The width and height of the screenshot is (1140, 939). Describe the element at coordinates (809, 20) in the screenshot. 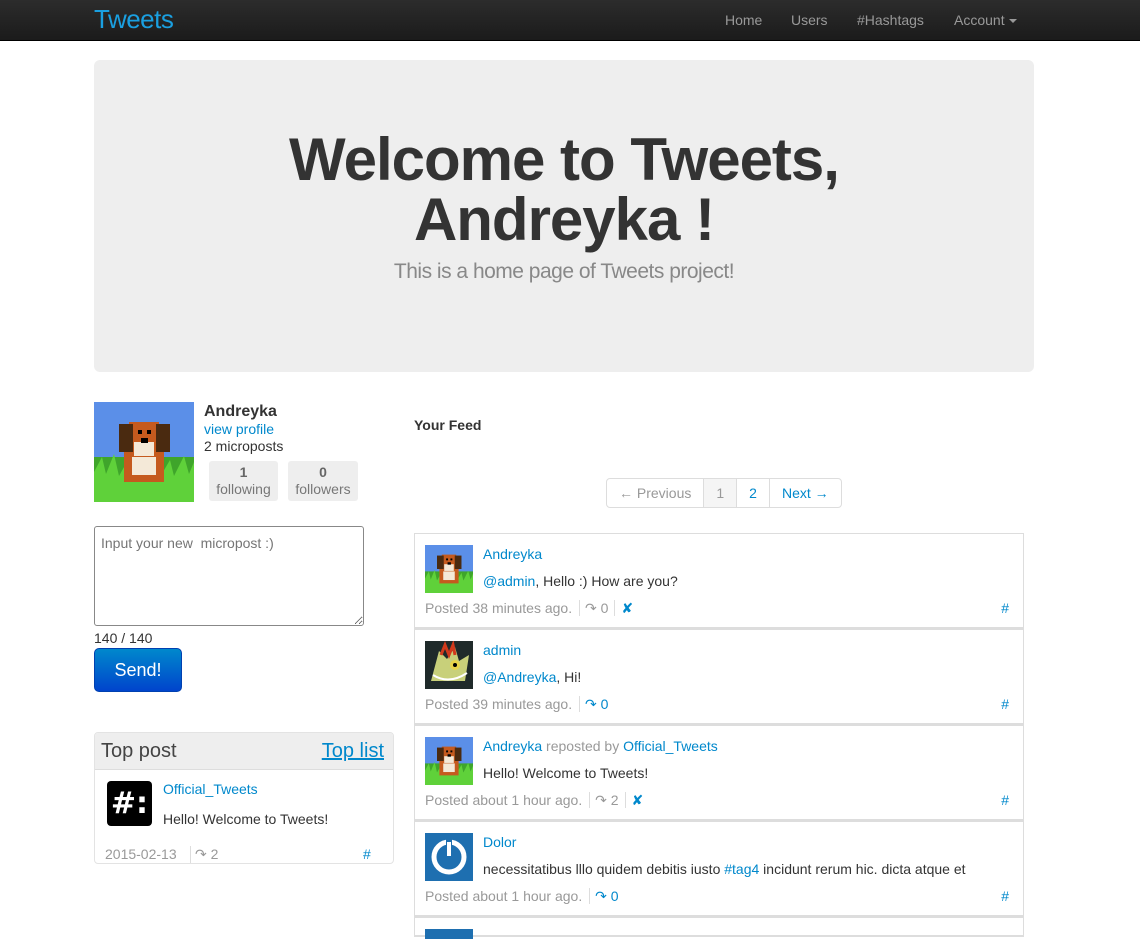

I see `nav-users: Users` at that location.